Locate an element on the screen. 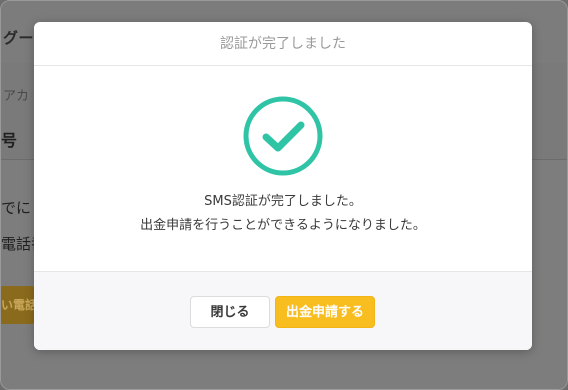 The image size is (568, 390). background-button: い電話 is located at coordinates (18, 305).